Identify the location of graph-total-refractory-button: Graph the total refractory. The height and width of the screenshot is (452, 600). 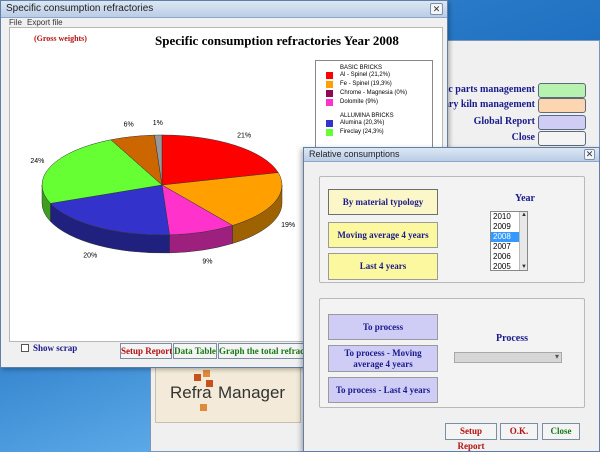
(262, 351).